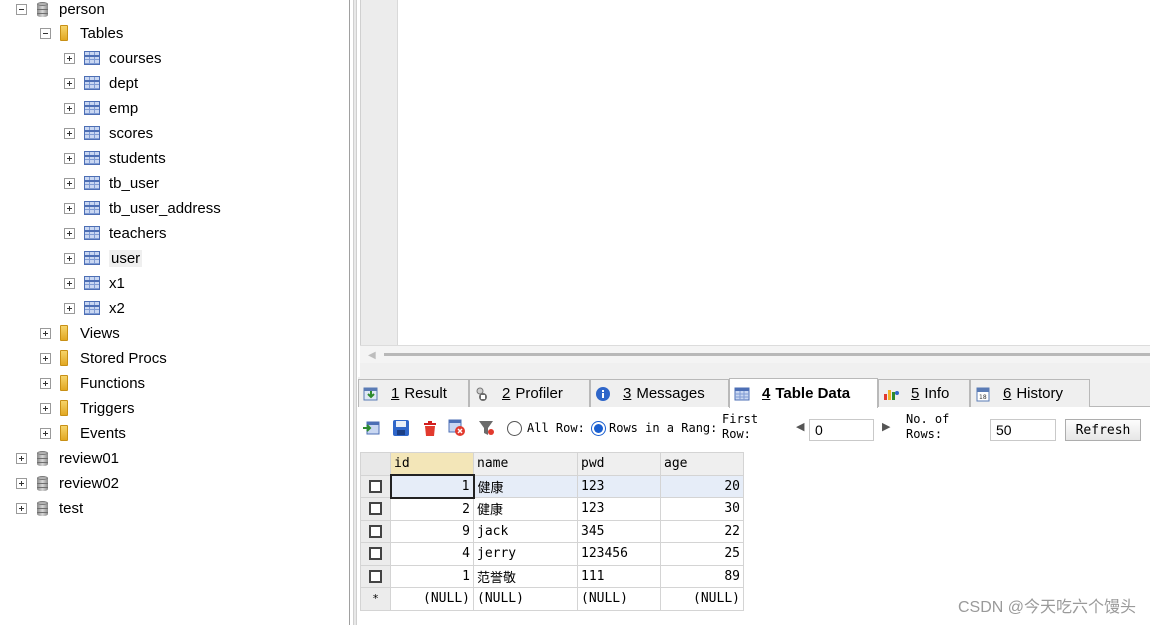  What do you see at coordinates (619, 554) in the screenshot?
I see `cell-pwd: 123456` at bounding box center [619, 554].